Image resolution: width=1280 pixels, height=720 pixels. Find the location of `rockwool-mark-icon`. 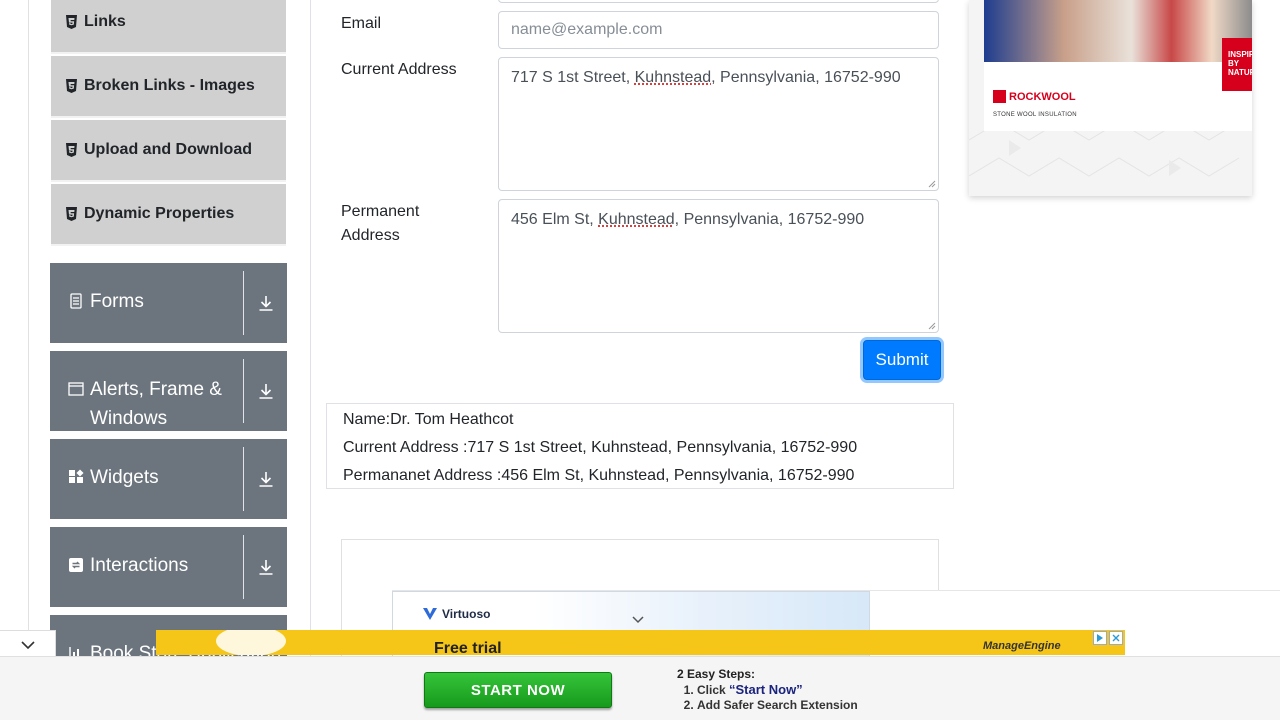

rockwool-mark-icon is located at coordinates (999, 96).